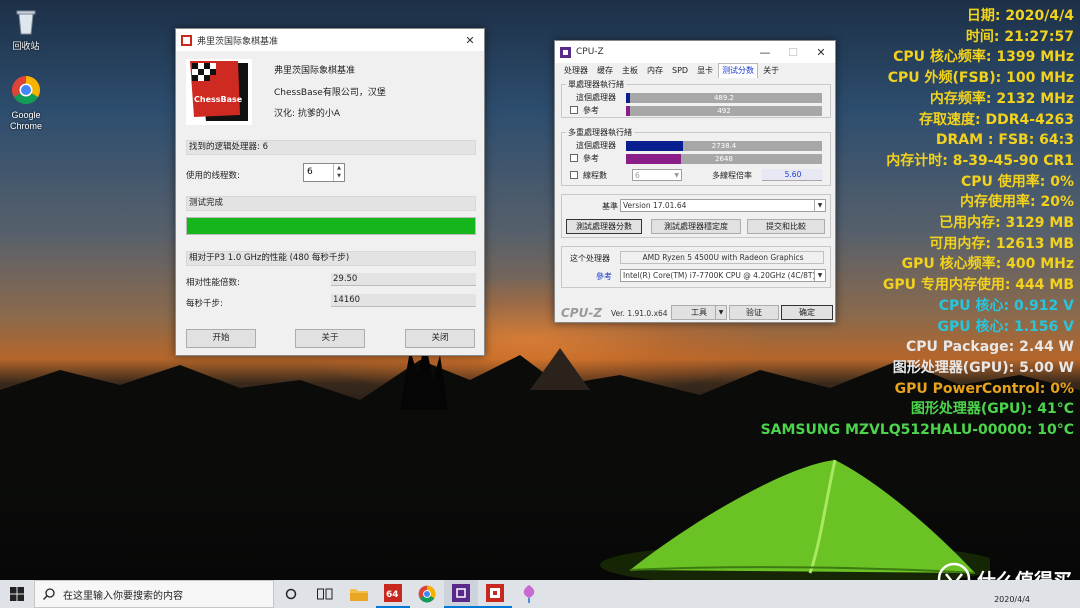 The image size is (1080, 608). Describe the element at coordinates (49, 594) in the screenshot. I see `search-icon` at that location.